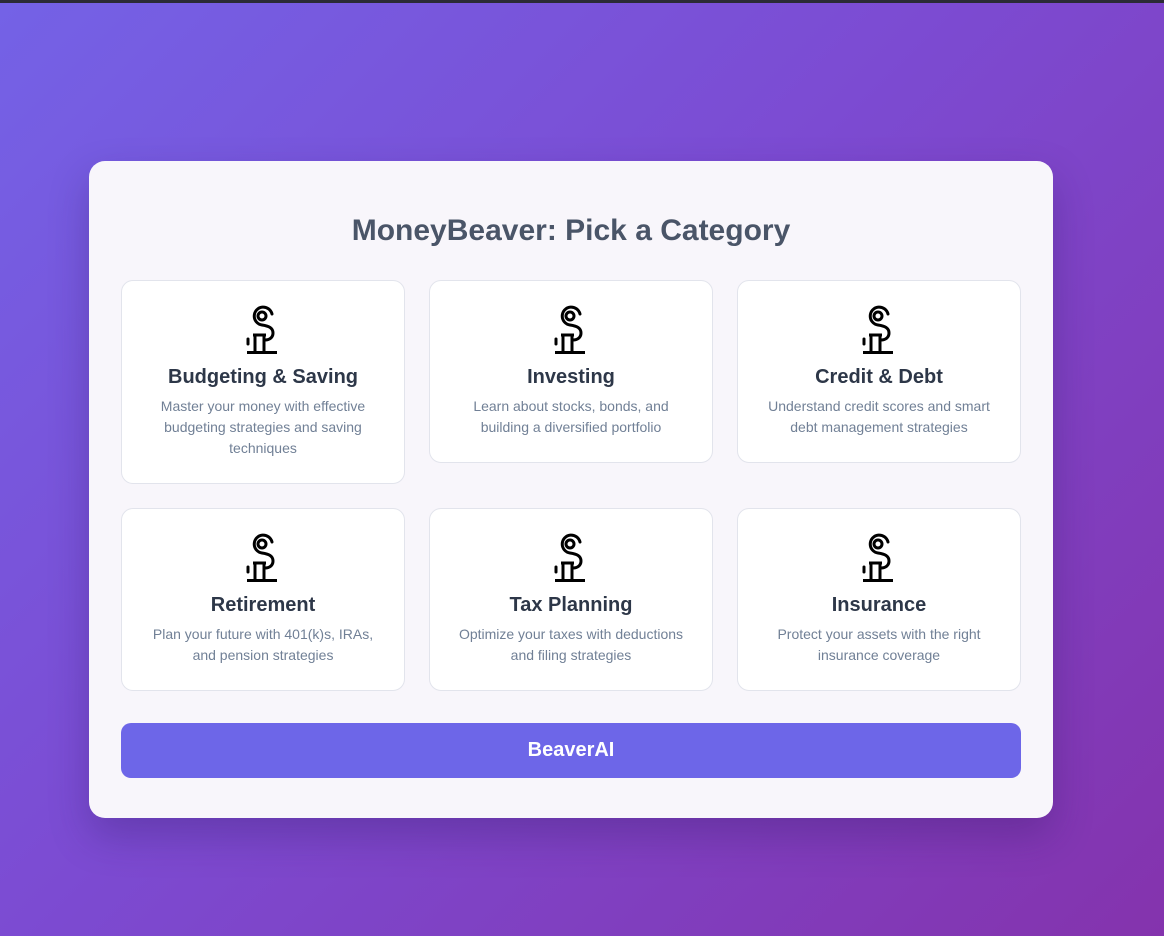 This screenshot has width=1164, height=936. Describe the element at coordinates (879, 605) in the screenshot. I see `card-title: Insurance` at that location.